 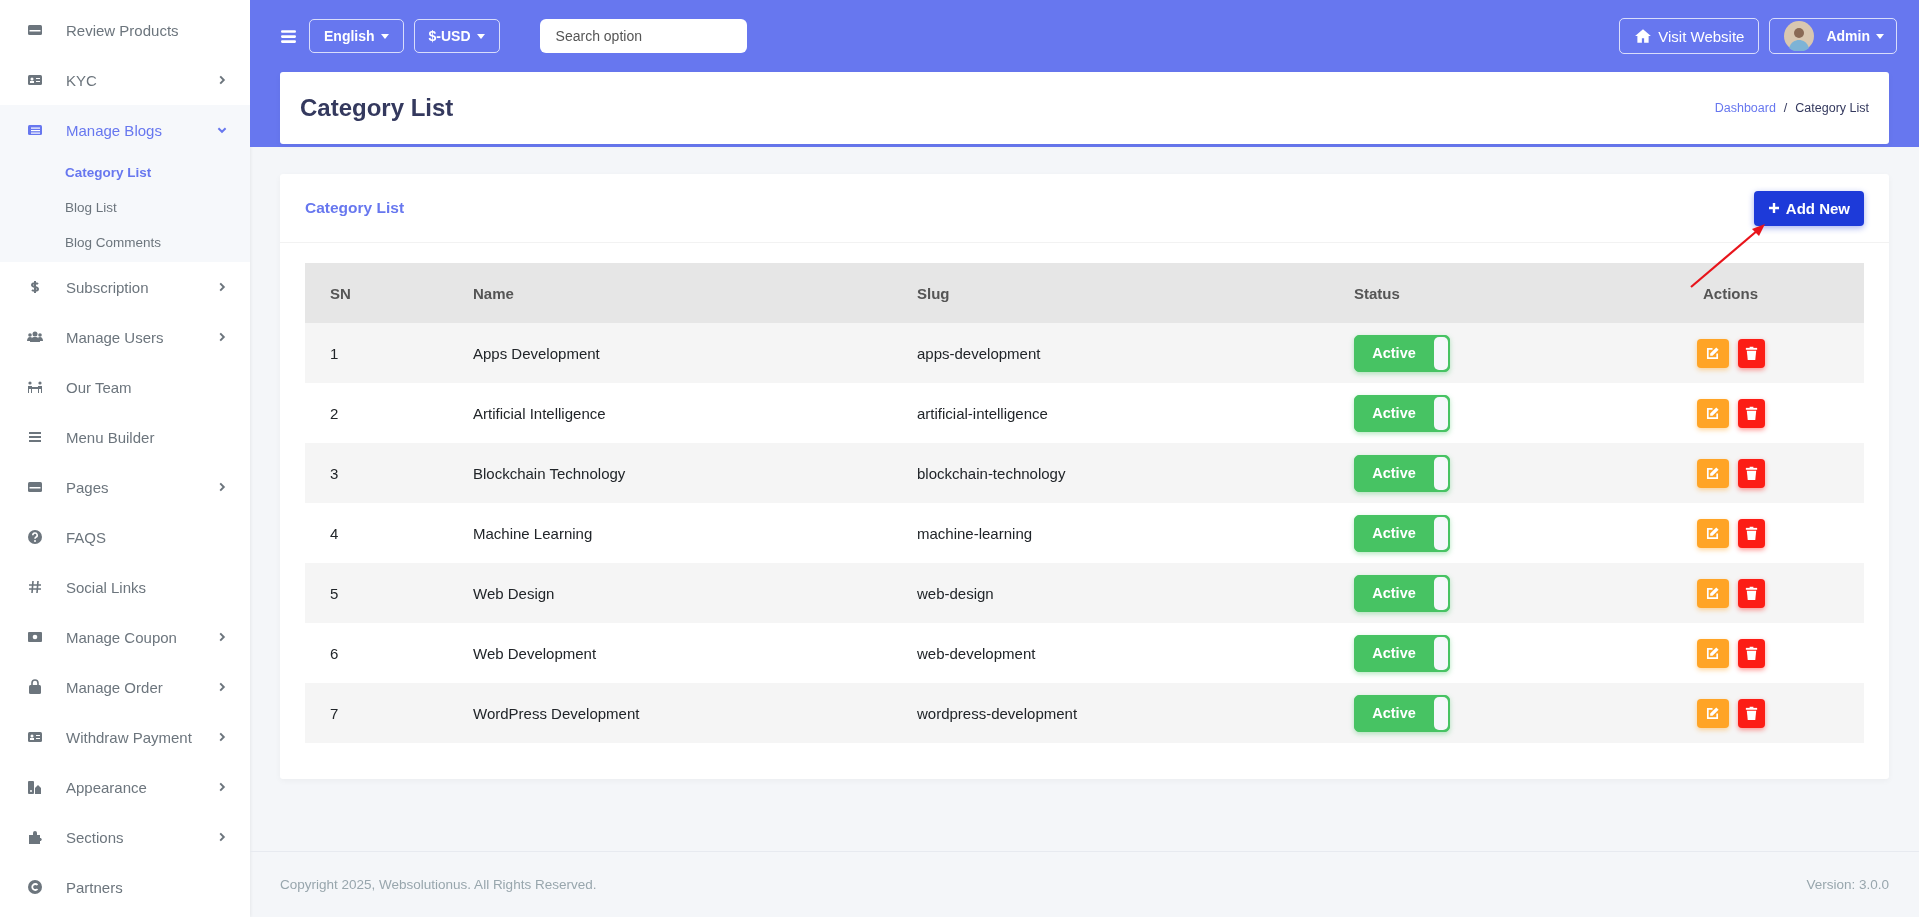 What do you see at coordinates (1377, 293) in the screenshot?
I see `column-header: Status` at bounding box center [1377, 293].